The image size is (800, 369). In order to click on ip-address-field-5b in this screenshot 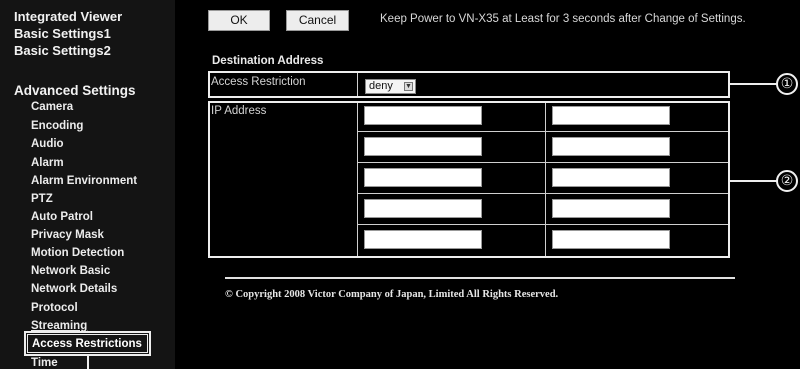, I will do `click(611, 239)`.